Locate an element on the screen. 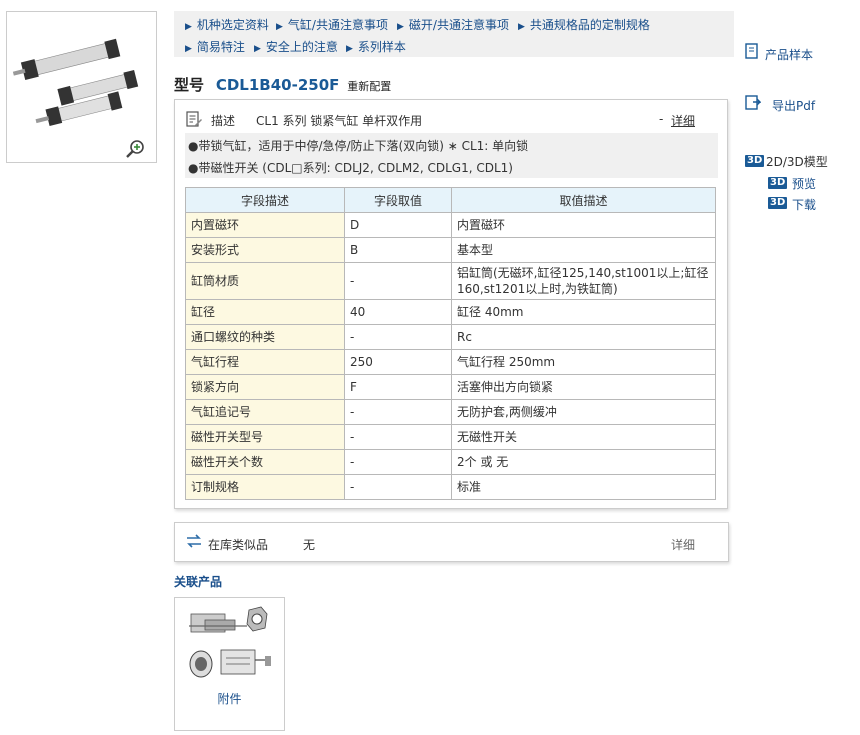 The width and height of the screenshot is (860, 735). similar-value: 无 is located at coordinates (309, 545).